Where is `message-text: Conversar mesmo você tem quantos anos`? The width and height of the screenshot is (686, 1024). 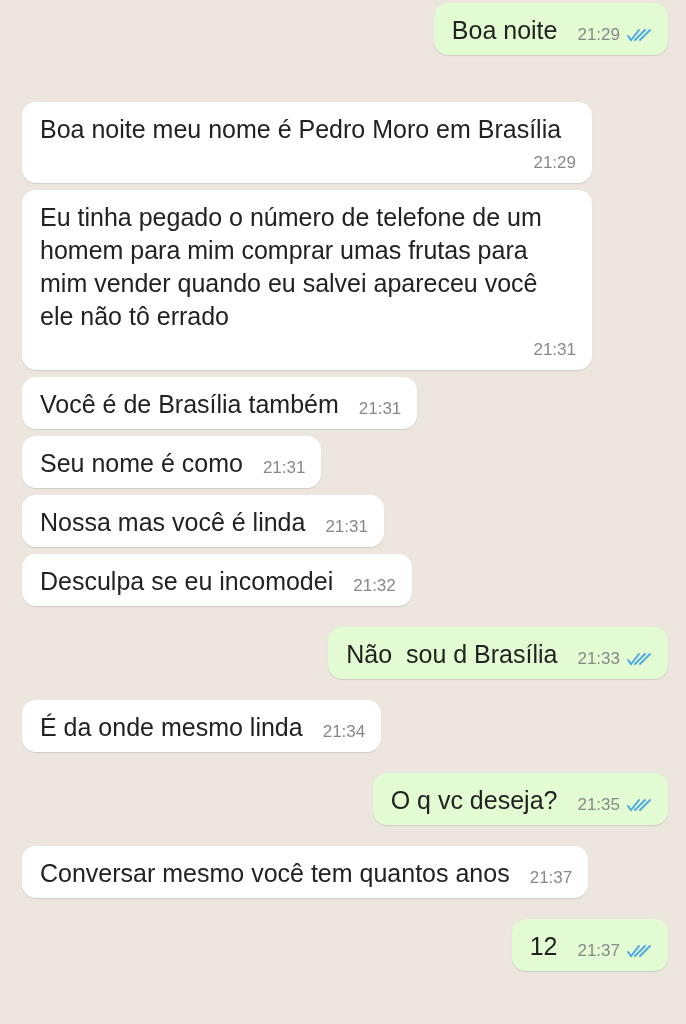 message-text: Conversar mesmo você tem quantos anos is located at coordinates (275, 873).